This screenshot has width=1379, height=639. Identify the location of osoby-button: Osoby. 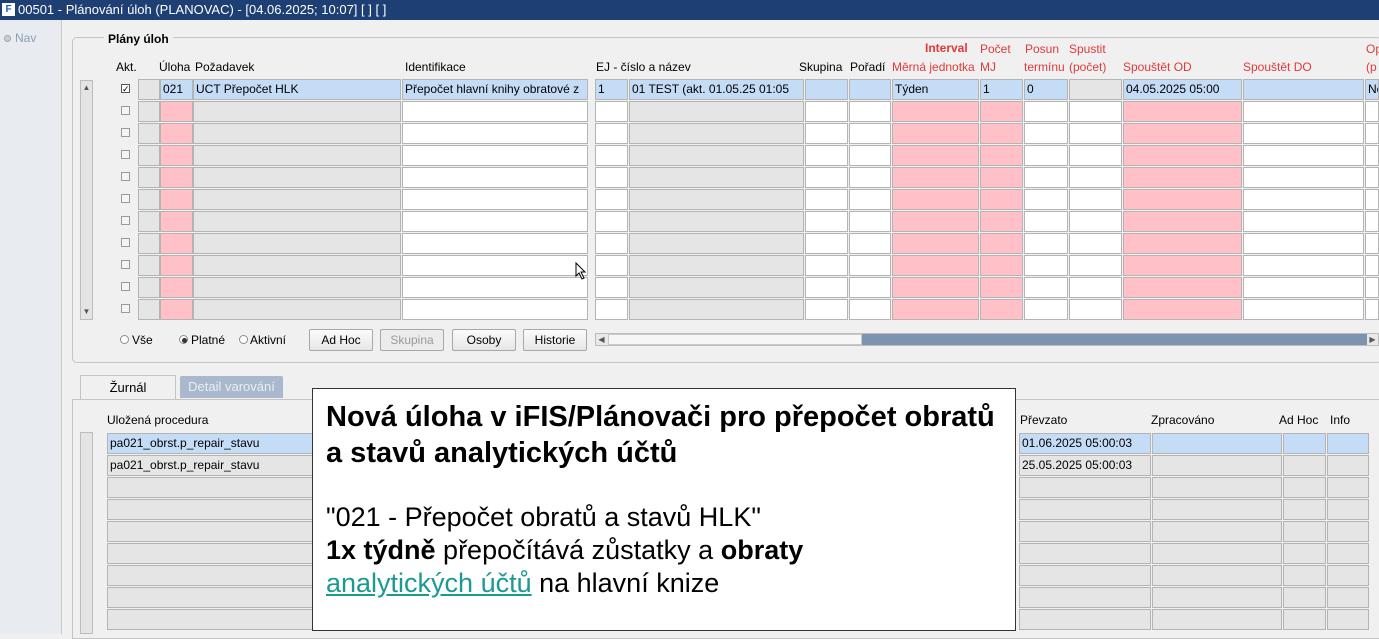
(484, 340).